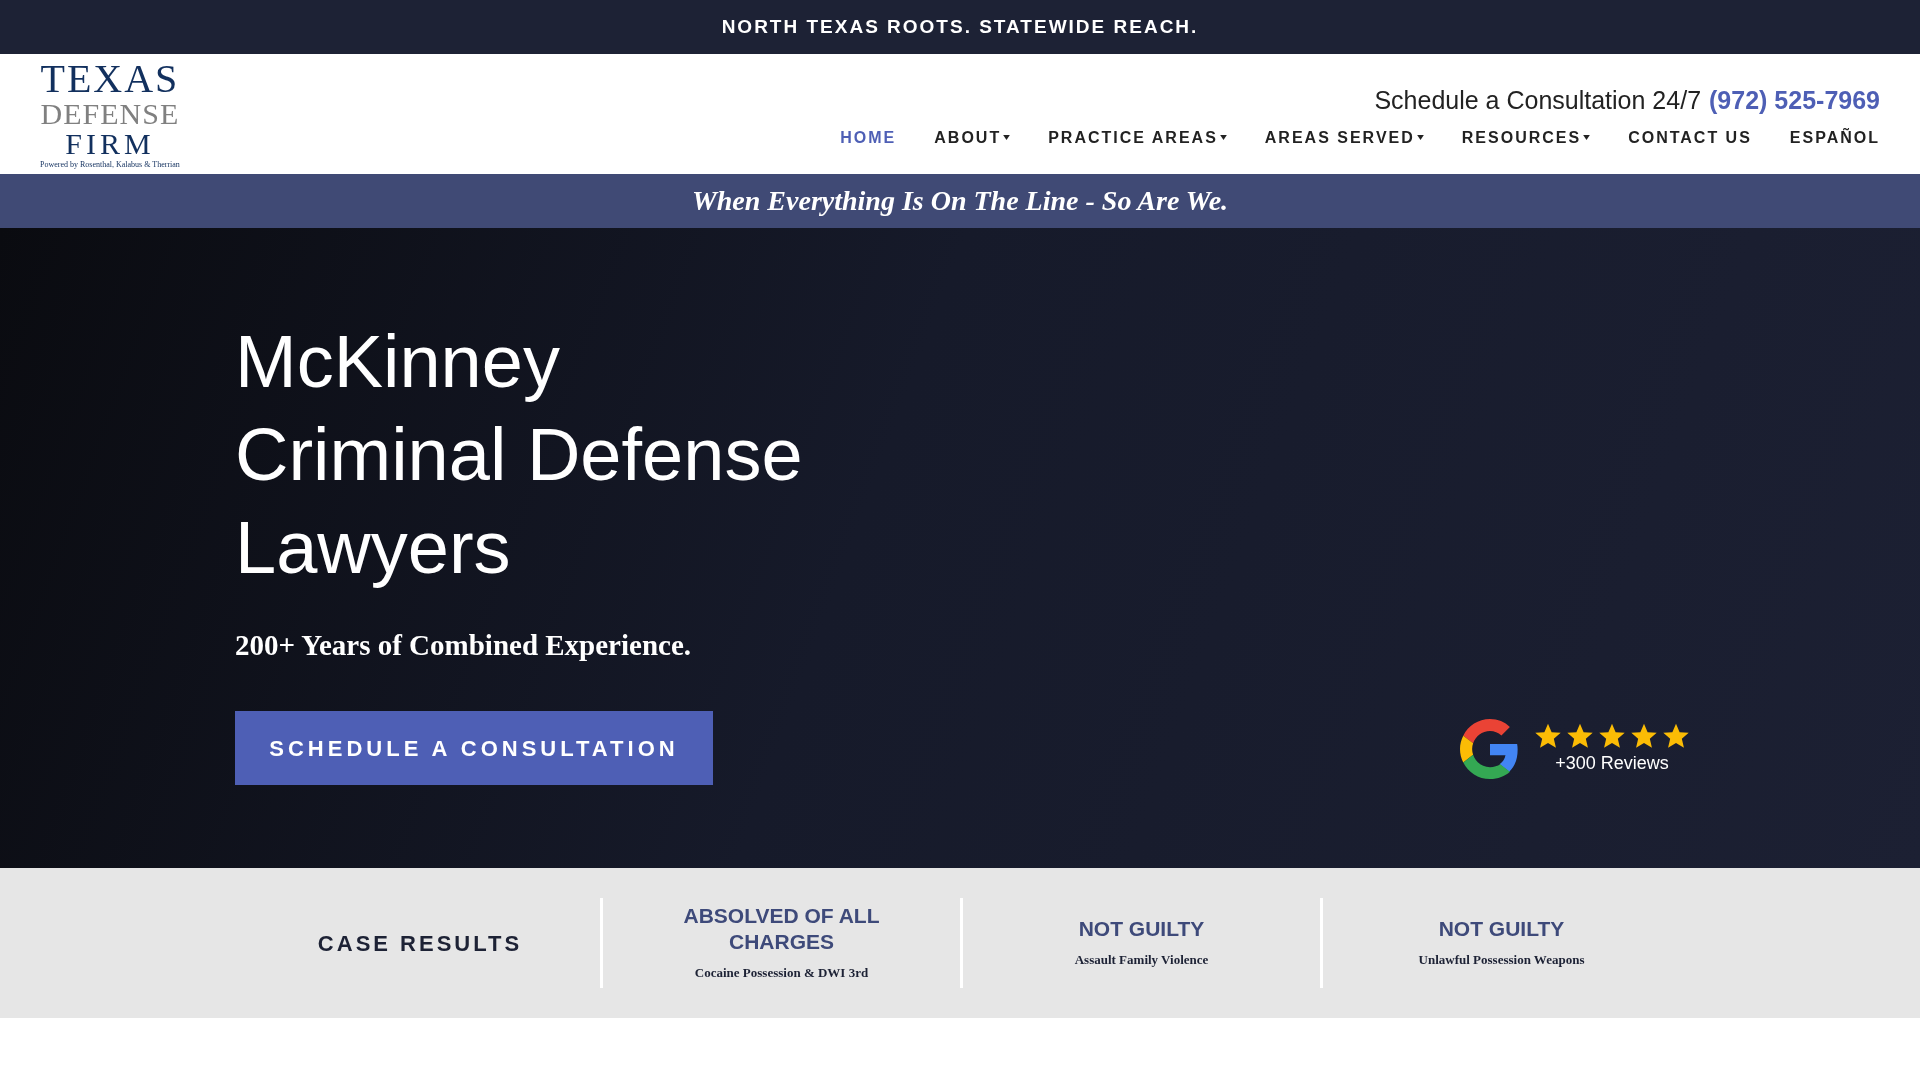 The width and height of the screenshot is (1920, 1080). I want to click on top-bar-text: NORTH TEXAS ROOTS. STATEWIDE REACH., so click(960, 26).